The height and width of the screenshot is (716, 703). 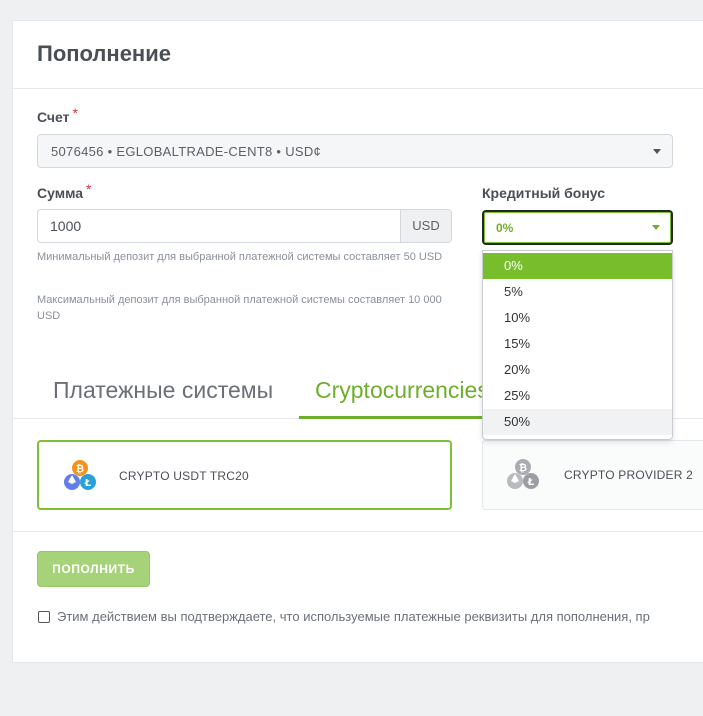 I want to click on payment-method-name: CRYPTO USDT TRC20, so click(x=184, y=476).